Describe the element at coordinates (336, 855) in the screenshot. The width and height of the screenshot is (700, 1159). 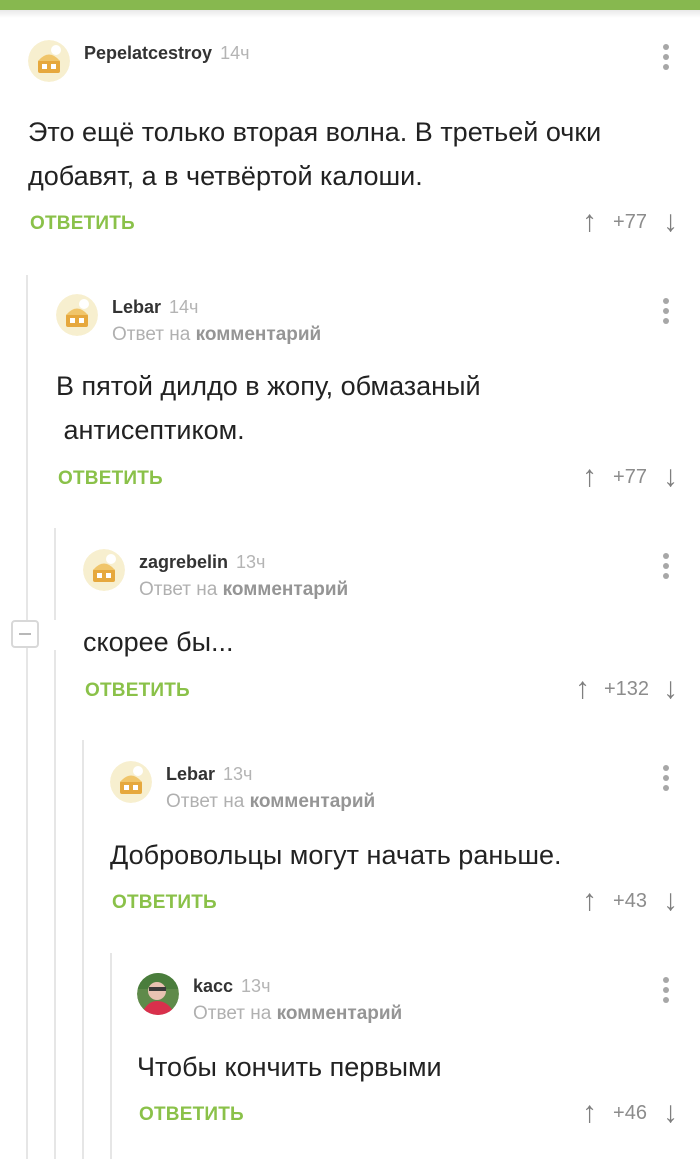
I see `comment-text-line: Добровольцы могут начать раньше.` at that location.